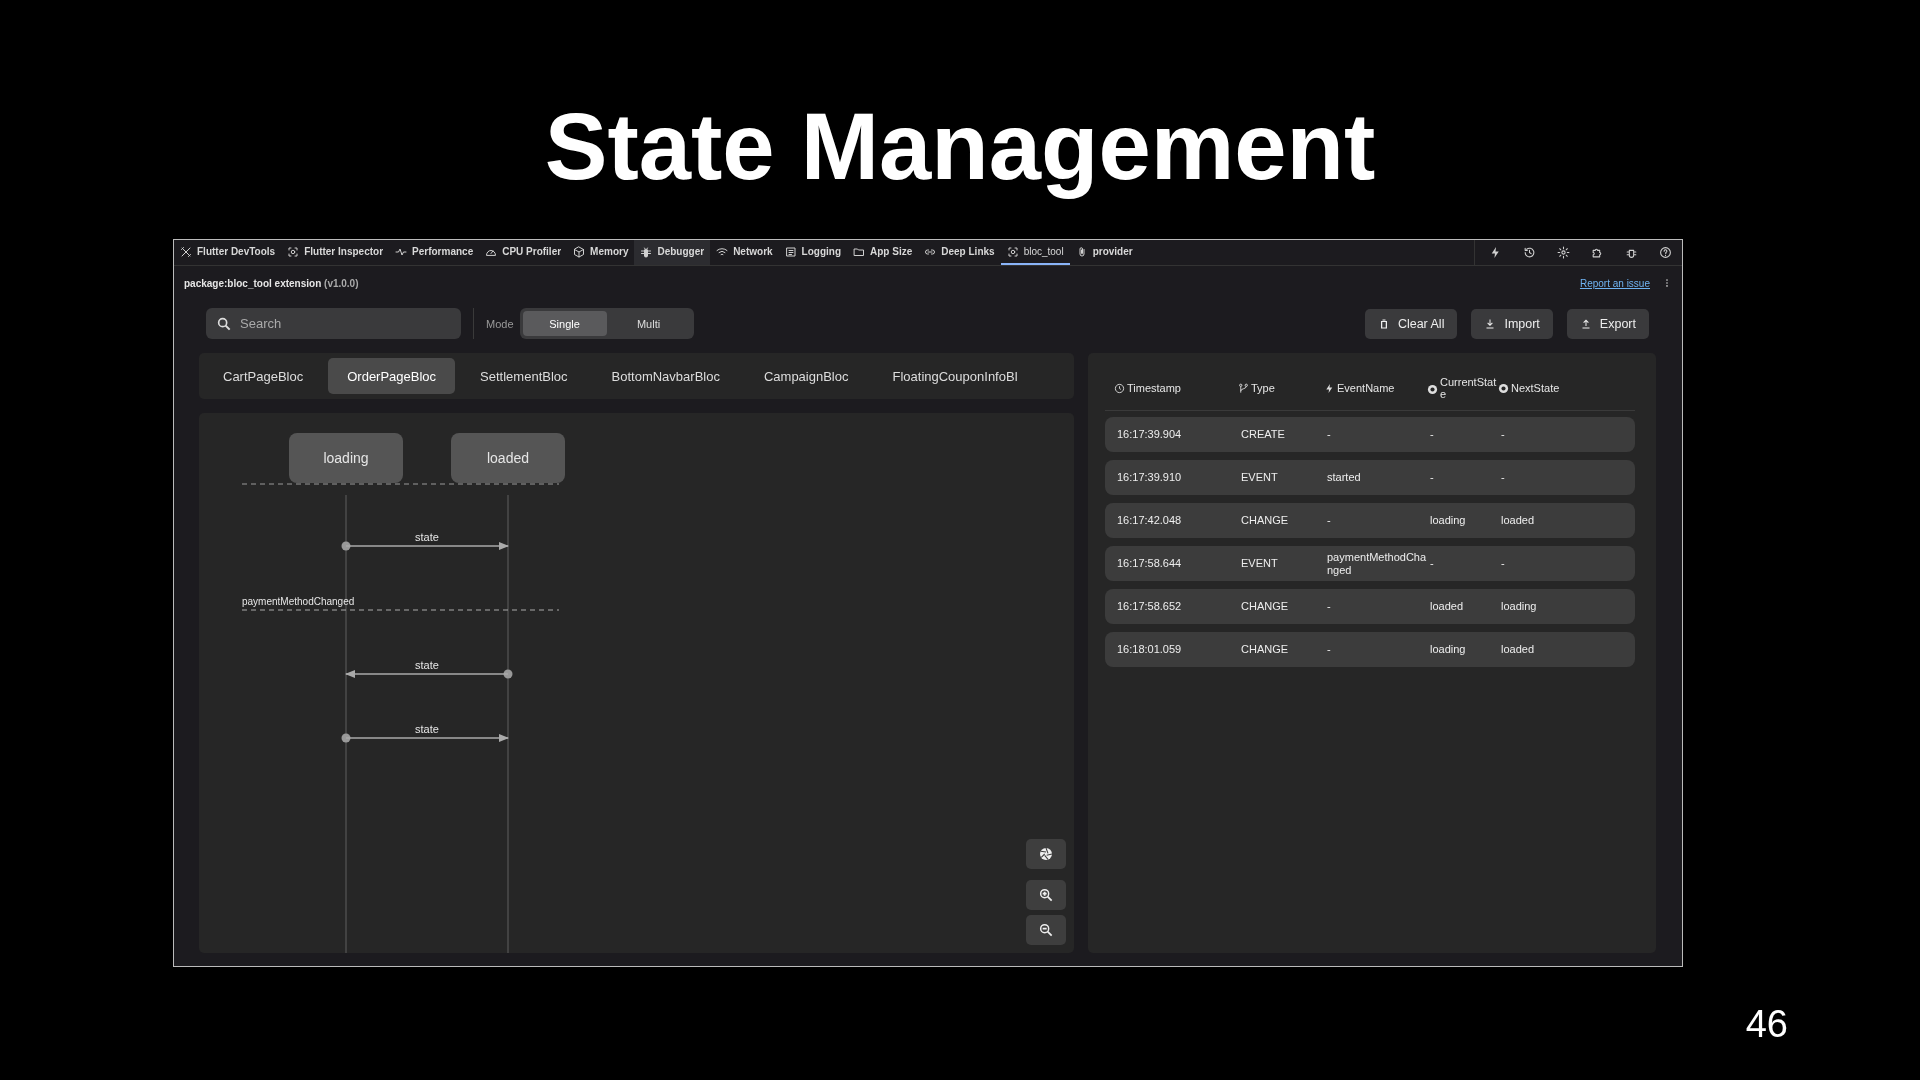 The height and width of the screenshot is (1080, 1920). What do you see at coordinates (1263, 389) in the screenshot?
I see `column-header: Type` at bounding box center [1263, 389].